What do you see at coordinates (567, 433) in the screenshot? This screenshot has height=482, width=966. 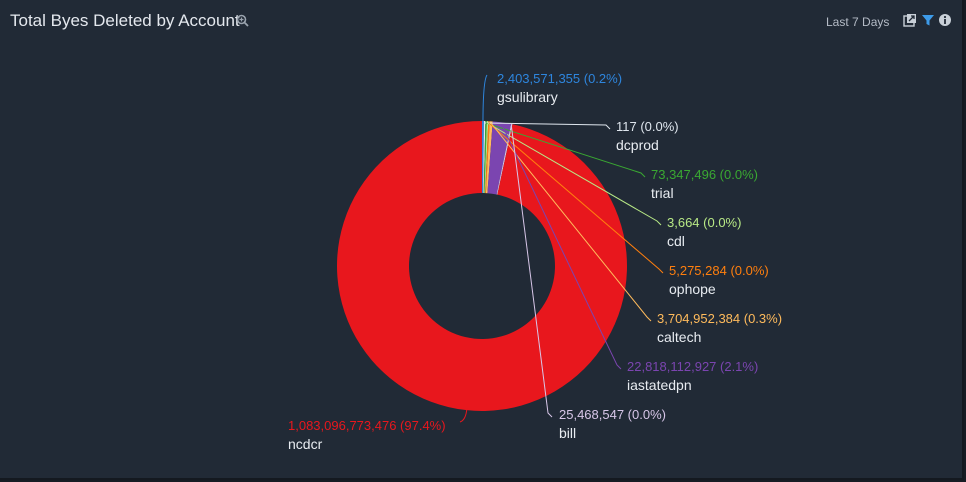 I see `category-label-bill: bill` at bounding box center [567, 433].